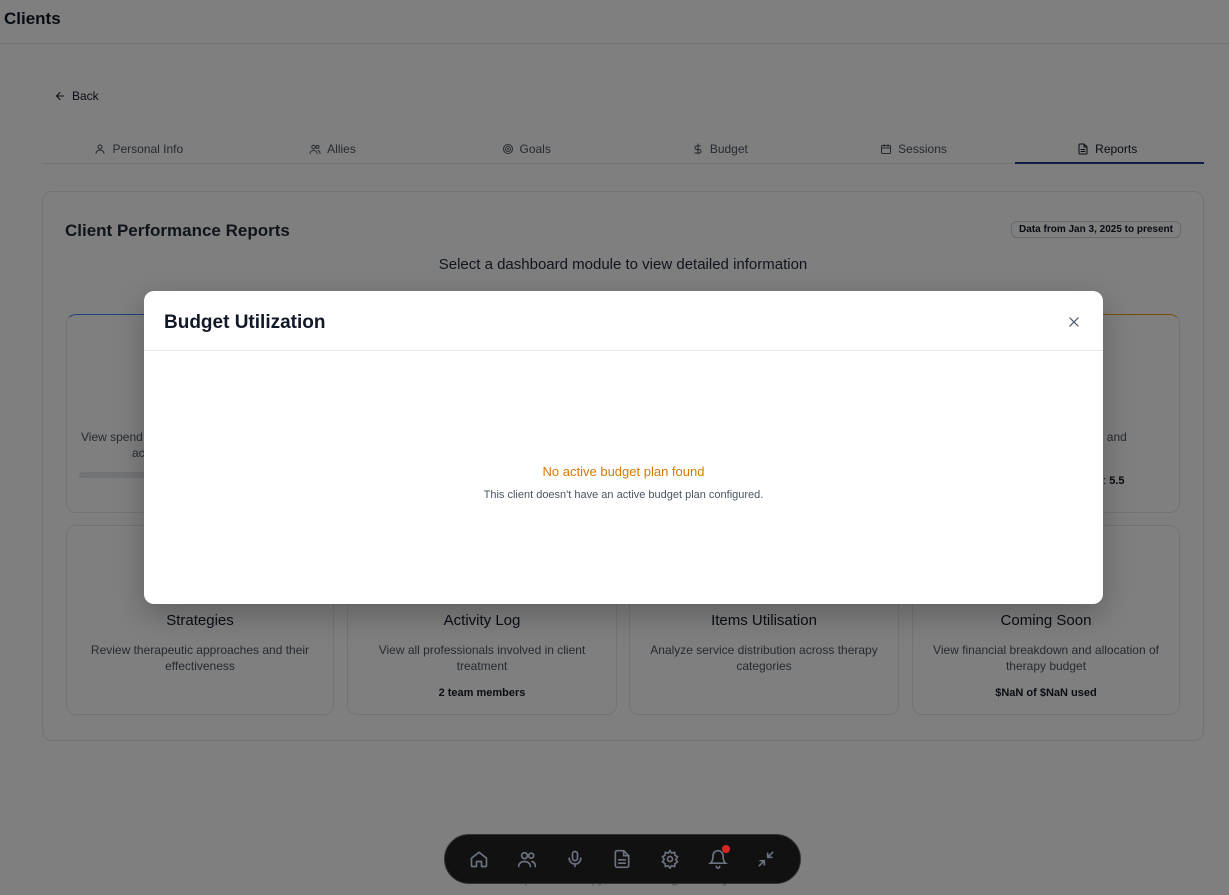 The height and width of the screenshot is (895, 1229). I want to click on dock-clients-button, so click(527, 859).